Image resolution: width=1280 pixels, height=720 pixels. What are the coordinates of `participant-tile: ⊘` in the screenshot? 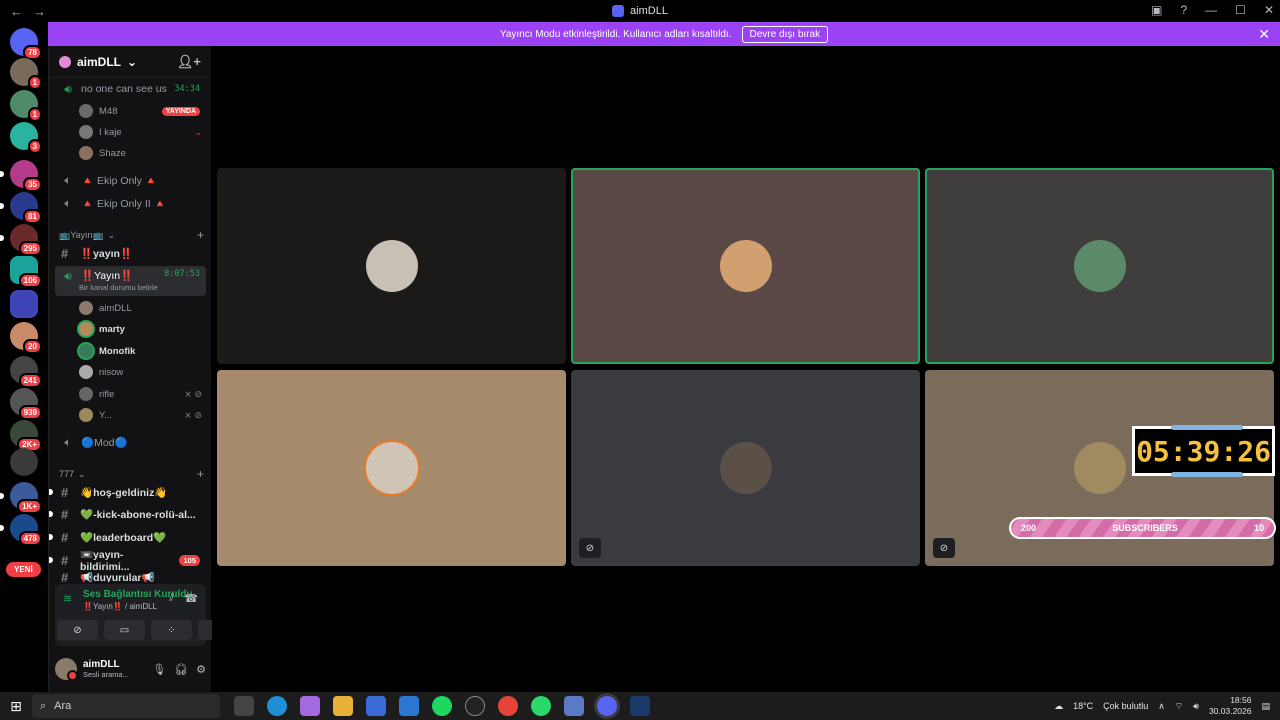 It's located at (745, 468).